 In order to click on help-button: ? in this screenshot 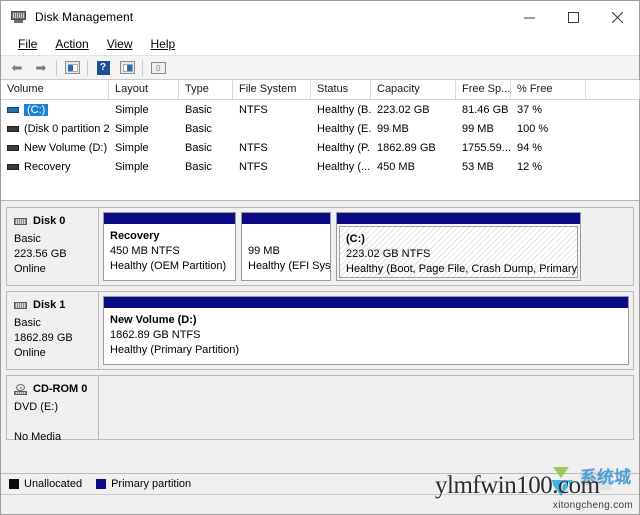, I will do `click(103, 67)`.